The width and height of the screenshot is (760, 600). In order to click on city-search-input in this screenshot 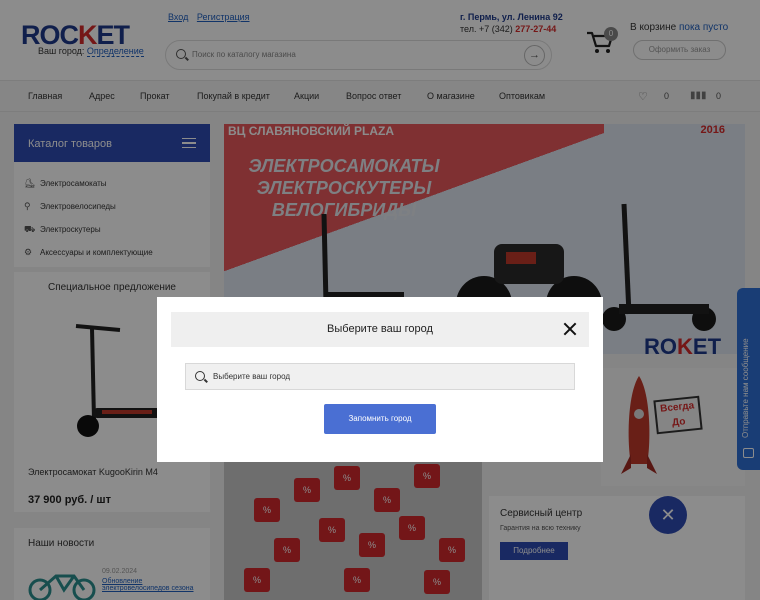, I will do `click(390, 376)`.